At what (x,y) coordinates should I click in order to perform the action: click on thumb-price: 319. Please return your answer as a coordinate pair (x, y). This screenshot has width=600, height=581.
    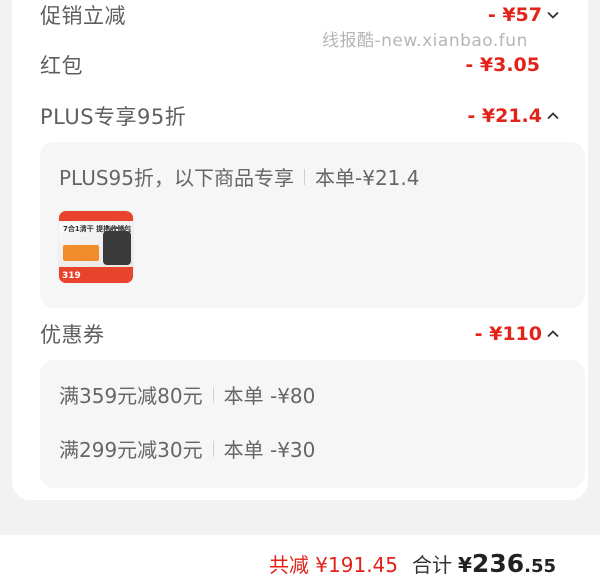
    Looking at the image, I should click on (71, 276).